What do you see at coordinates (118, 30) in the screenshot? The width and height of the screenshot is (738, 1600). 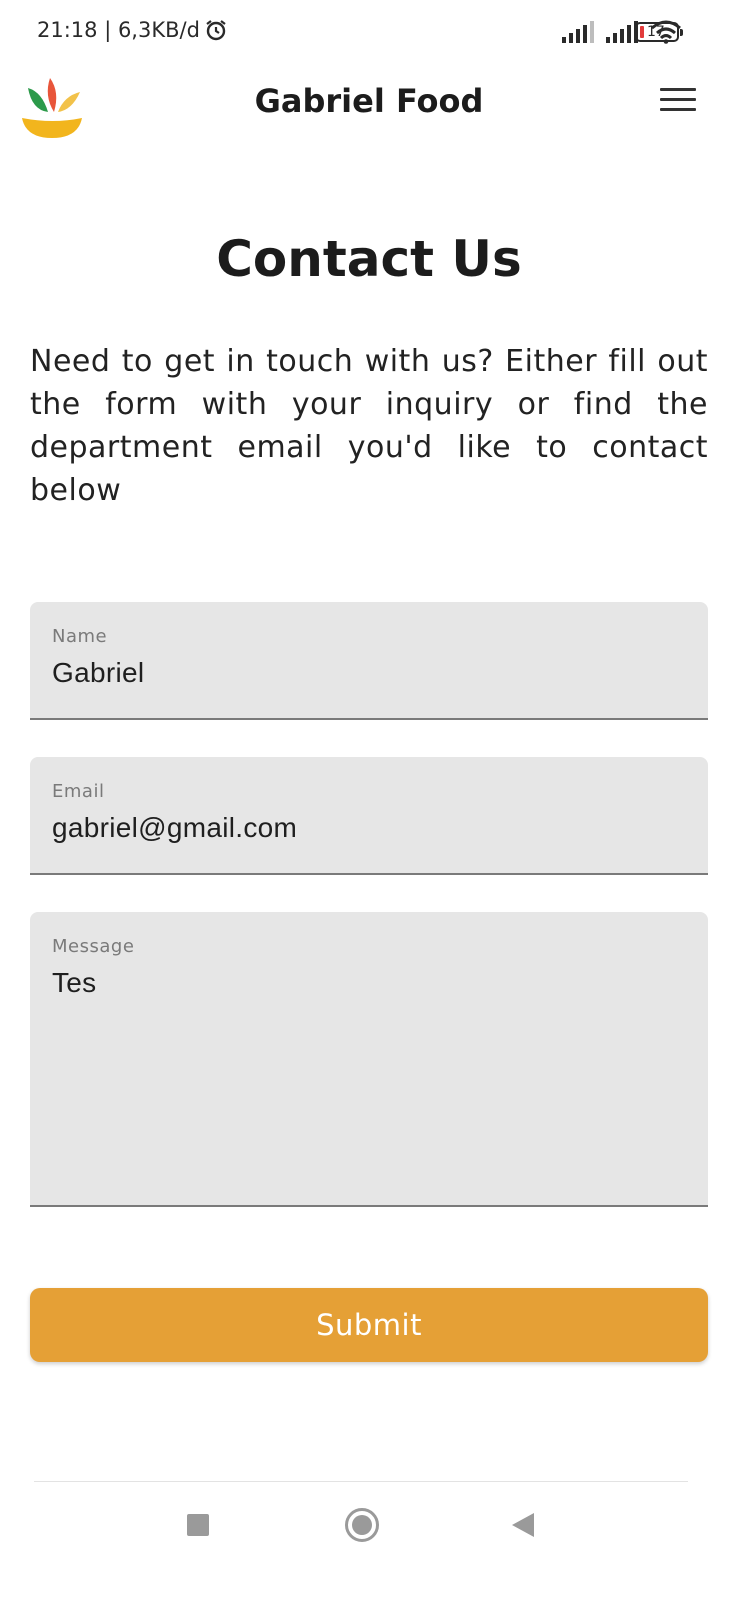 I see `status-time: 21:18 | 6,3KB/d` at bounding box center [118, 30].